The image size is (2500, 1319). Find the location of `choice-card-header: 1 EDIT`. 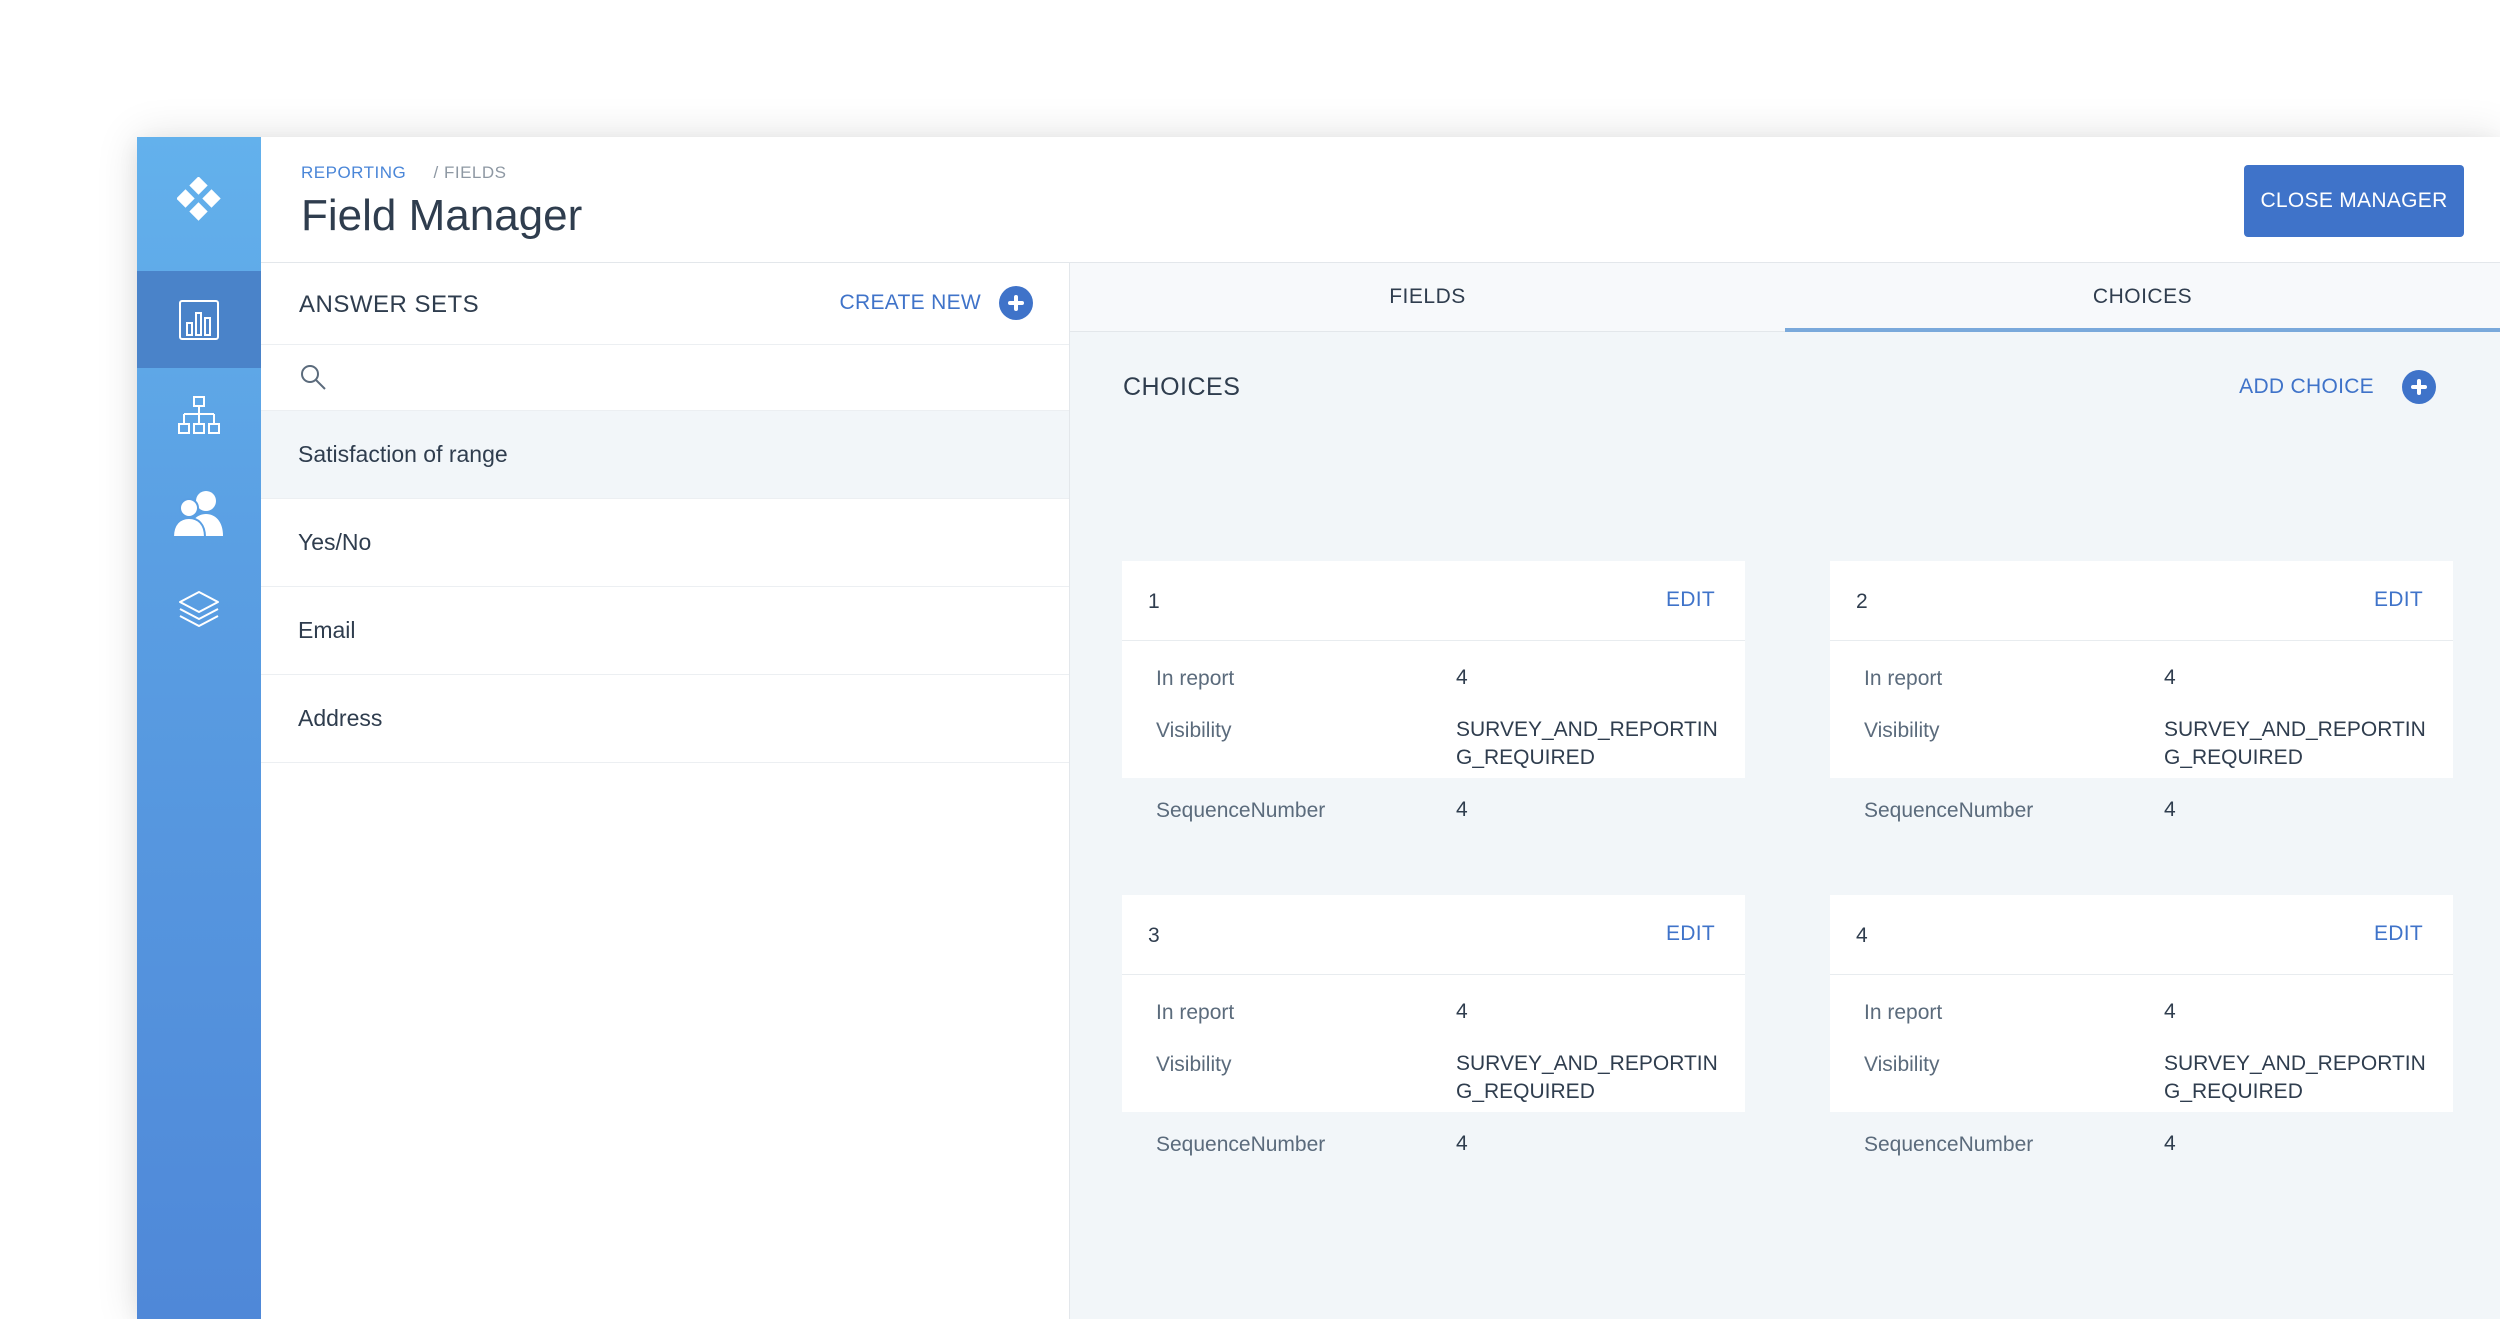

choice-card-header: 1 EDIT is located at coordinates (1433, 601).